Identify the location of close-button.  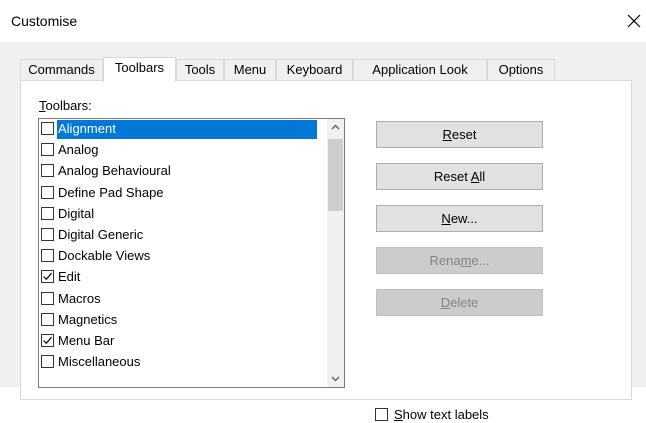
(634, 21).